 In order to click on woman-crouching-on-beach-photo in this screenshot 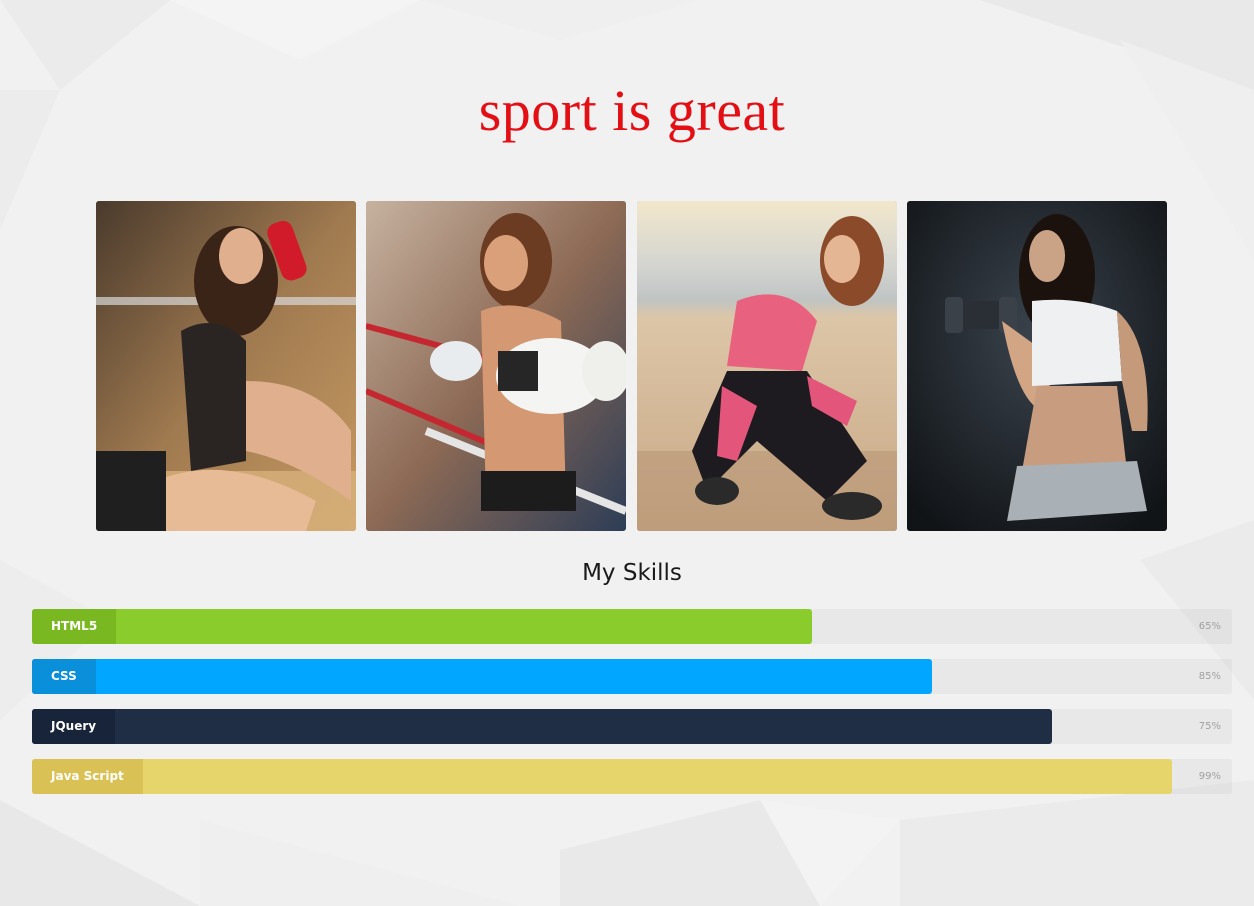, I will do `click(767, 366)`.